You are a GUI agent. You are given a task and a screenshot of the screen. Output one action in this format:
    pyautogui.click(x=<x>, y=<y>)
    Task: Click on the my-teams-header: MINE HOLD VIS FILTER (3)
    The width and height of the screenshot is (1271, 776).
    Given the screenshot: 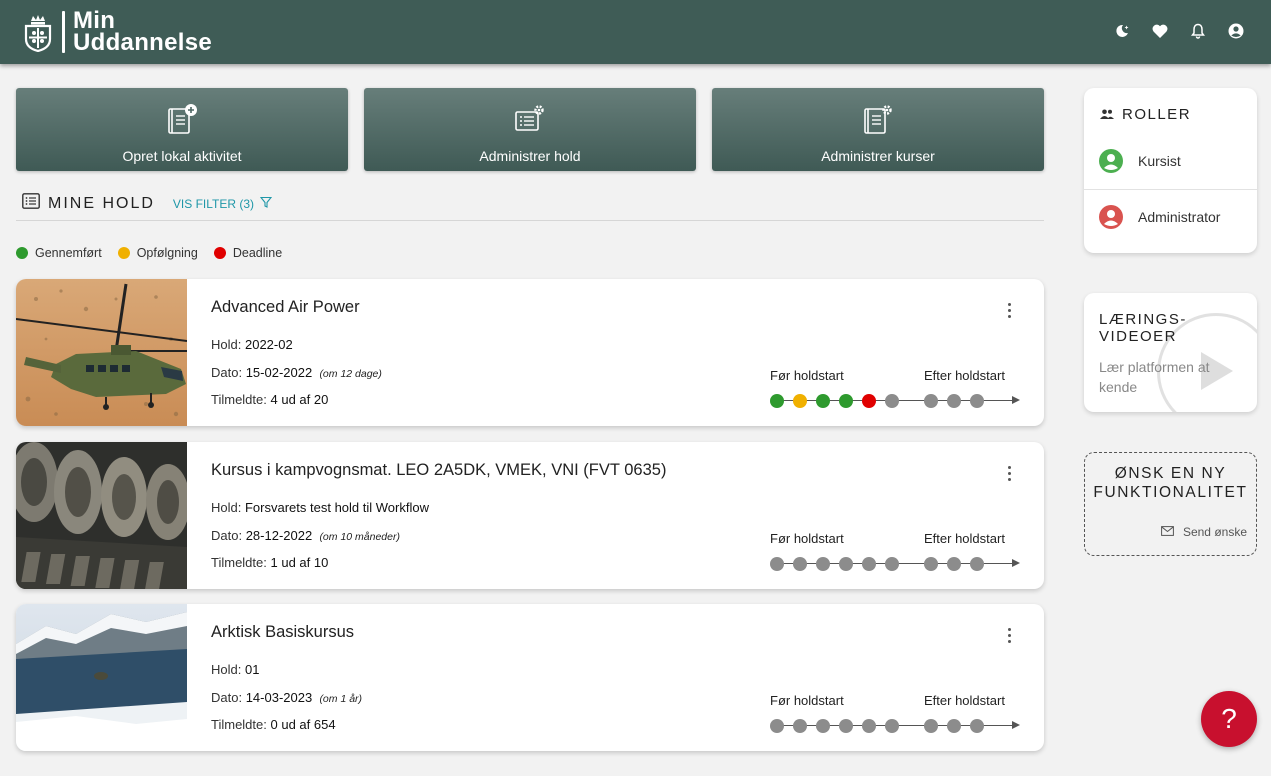 What is the action you would take?
    pyautogui.click(x=147, y=203)
    